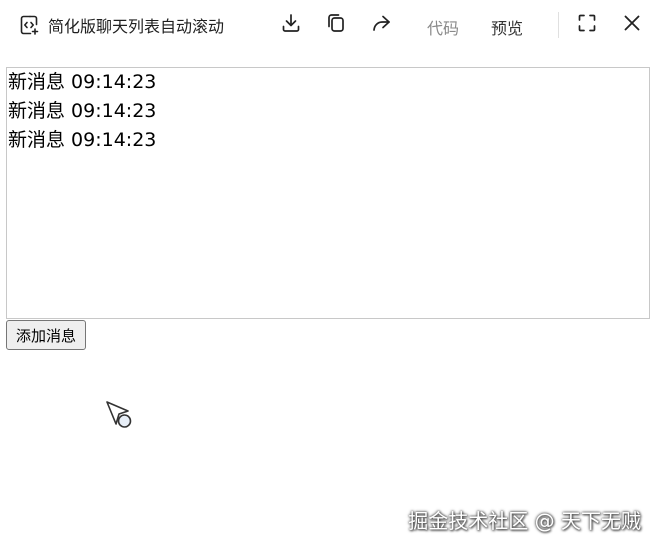 This screenshot has width=657, height=546. I want to click on share-button, so click(381, 25).